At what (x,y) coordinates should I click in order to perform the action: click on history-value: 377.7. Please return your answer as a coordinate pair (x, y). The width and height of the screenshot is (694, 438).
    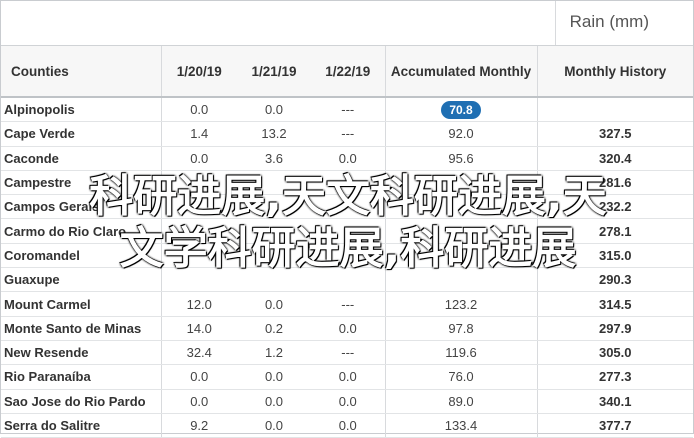
    Looking at the image, I should click on (614, 425).